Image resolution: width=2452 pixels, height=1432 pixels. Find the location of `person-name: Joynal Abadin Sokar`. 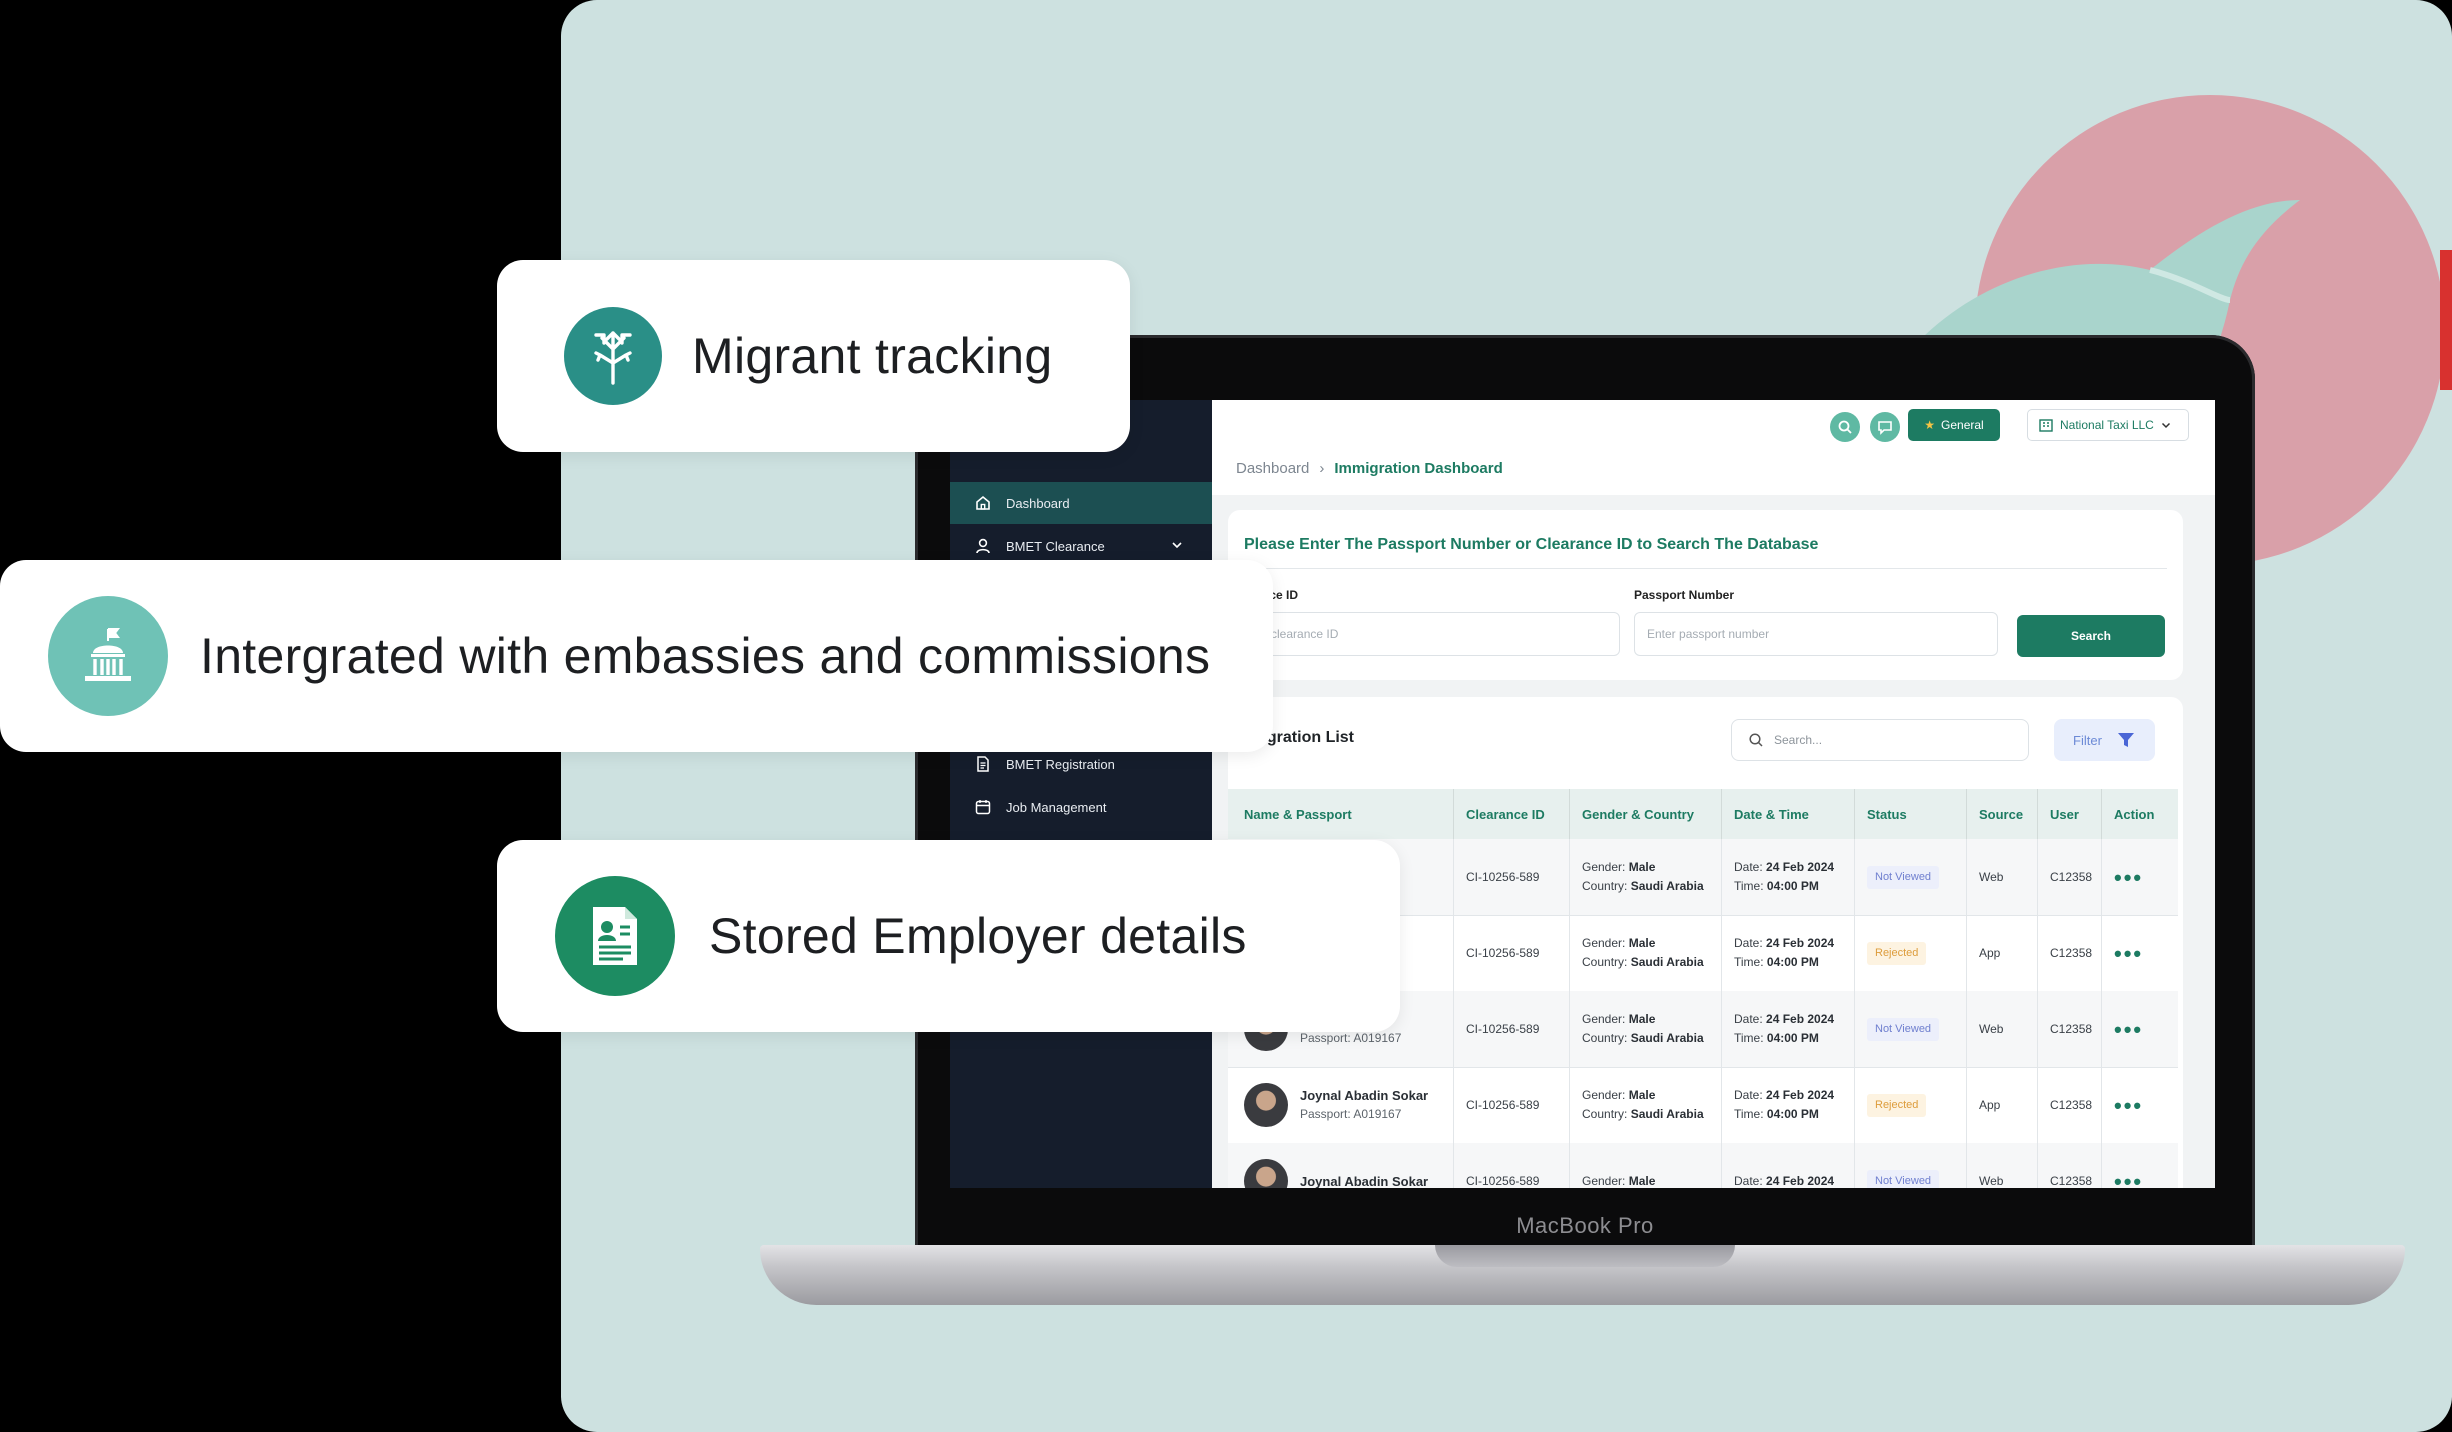

person-name: Joynal Abadin Sokar is located at coordinates (1364, 1181).